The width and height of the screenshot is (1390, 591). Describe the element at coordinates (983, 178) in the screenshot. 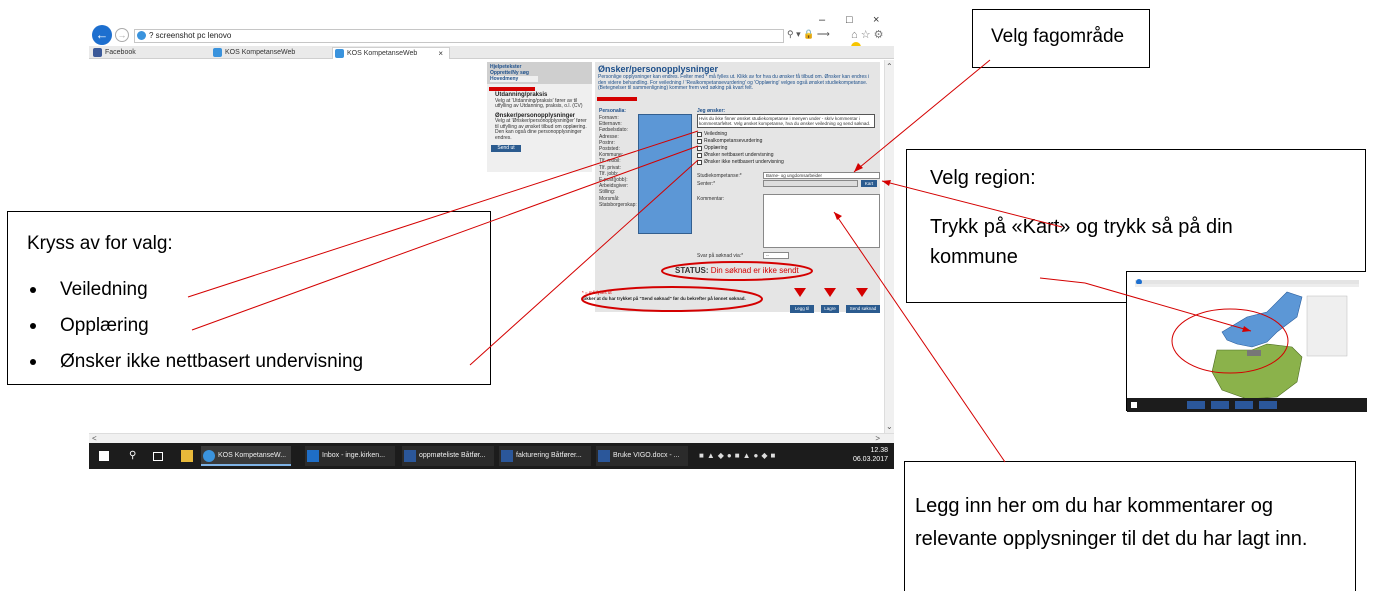

I see `annotation-title: Velg region:` at that location.